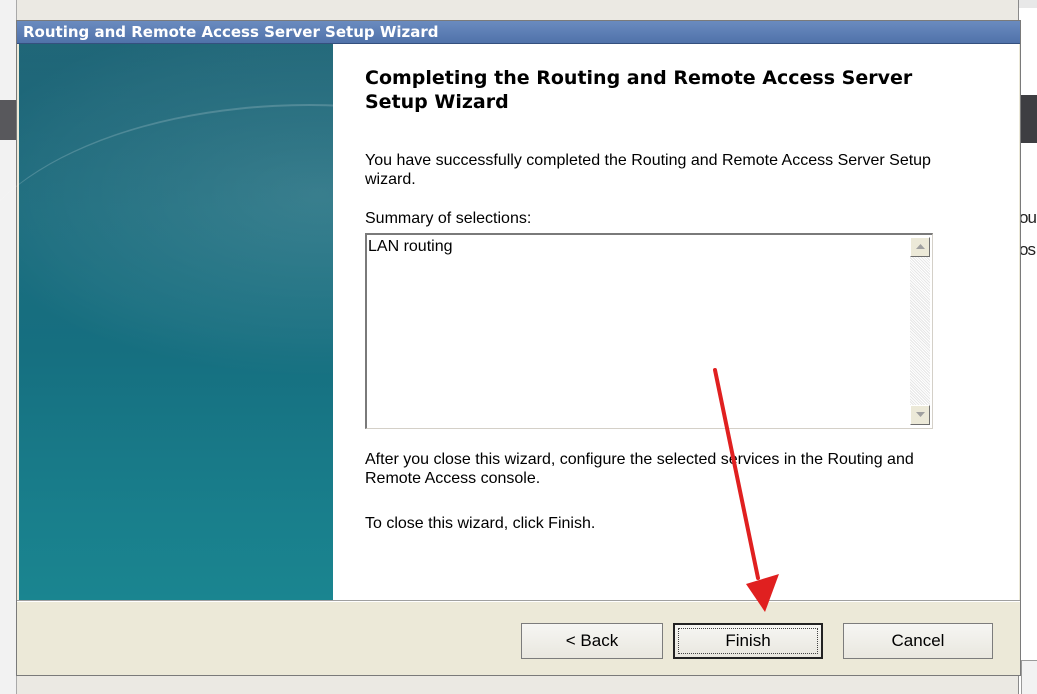 Image resolution: width=1037 pixels, height=694 pixels. I want to click on scroll-up-arrow-icon, so click(920, 246).